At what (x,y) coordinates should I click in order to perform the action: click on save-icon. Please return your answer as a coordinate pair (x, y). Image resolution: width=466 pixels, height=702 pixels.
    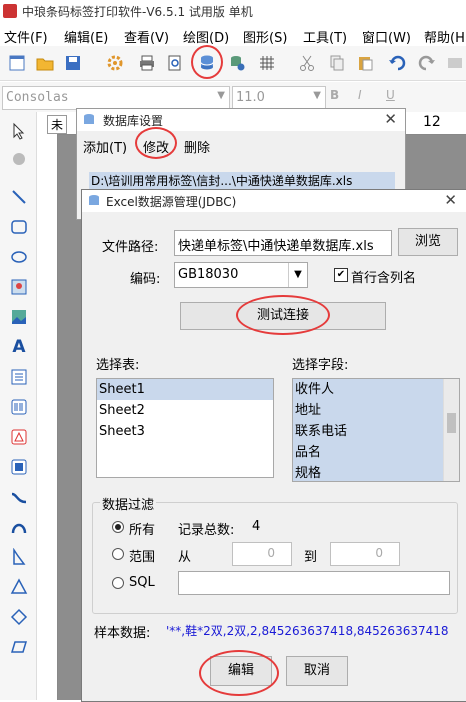
    Looking at the image, I should click on (73, 63).